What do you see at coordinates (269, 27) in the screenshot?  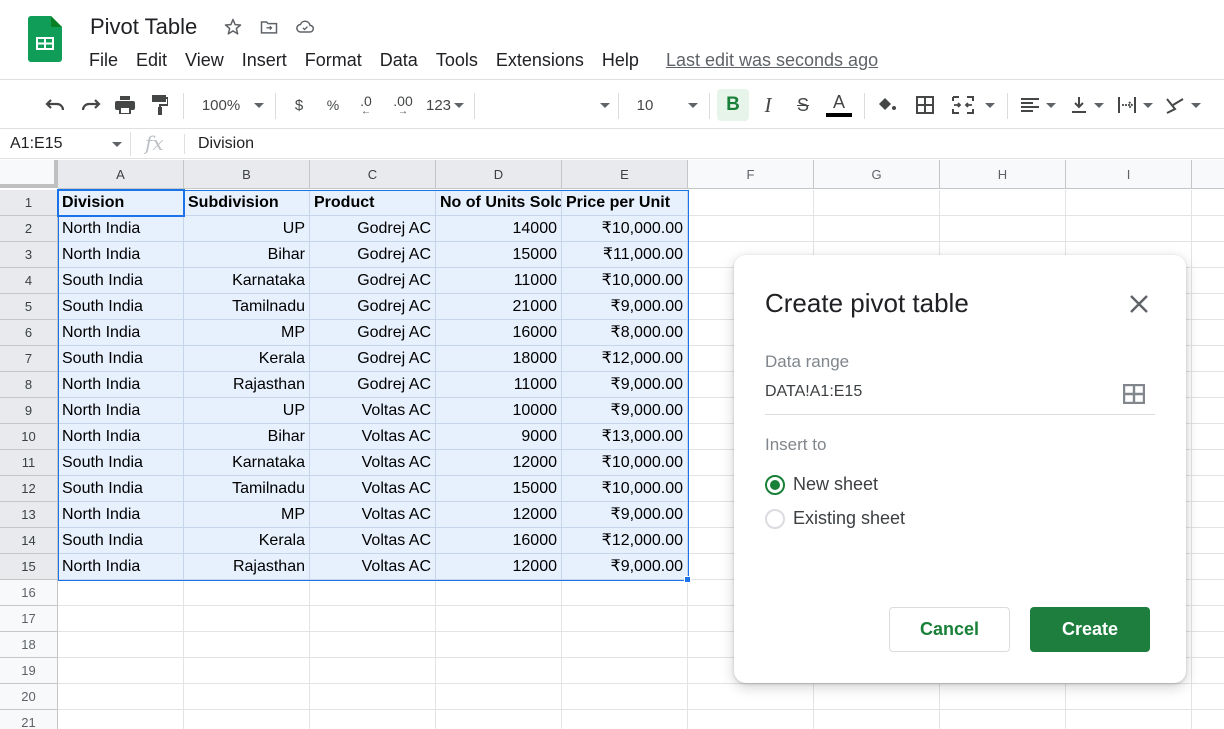 I see `move-to-folder-icon` at bounding box center [269, 27].